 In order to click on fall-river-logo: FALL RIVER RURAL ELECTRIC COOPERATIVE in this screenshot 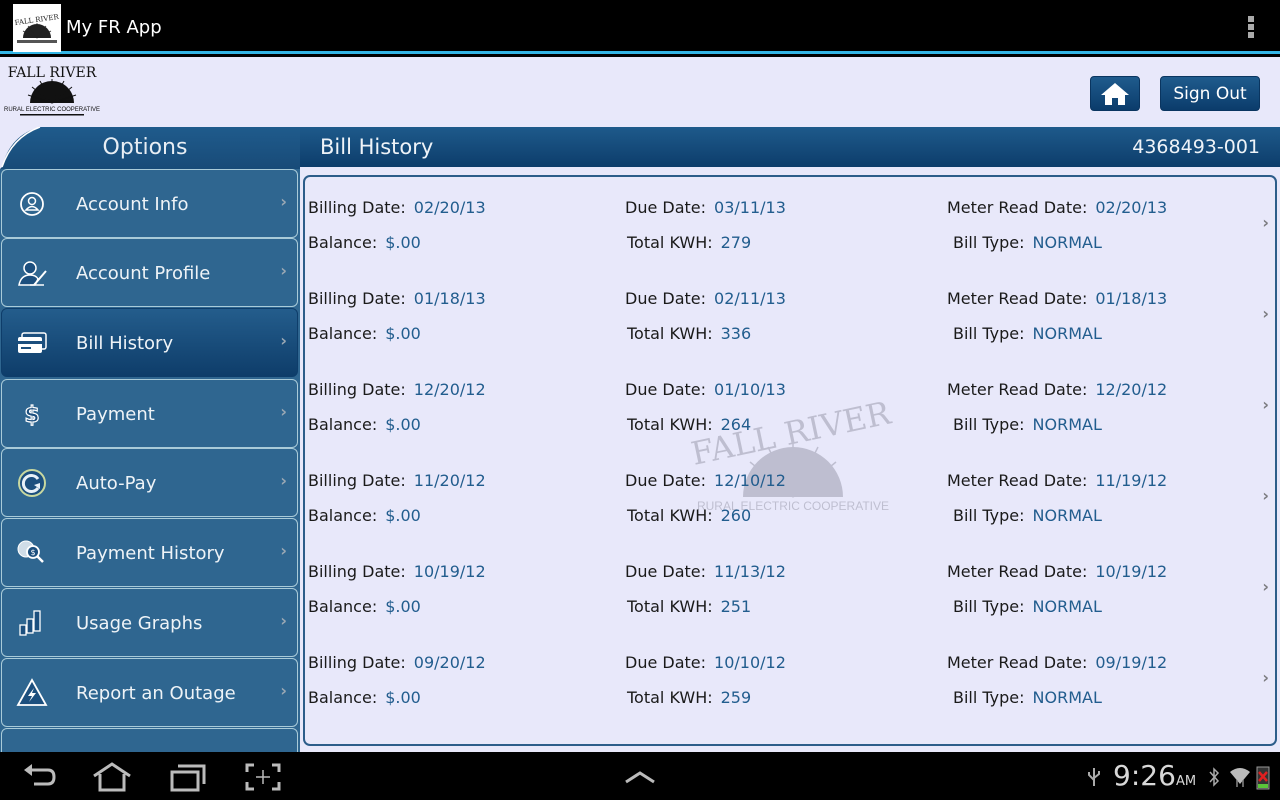, I will do `click(52, 90)`.